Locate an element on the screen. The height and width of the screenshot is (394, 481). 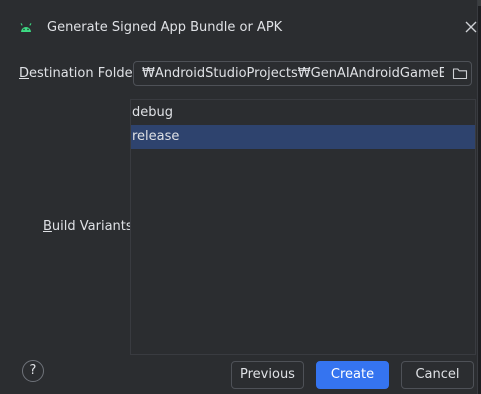
close-icon is located at coordinates (471, 27).